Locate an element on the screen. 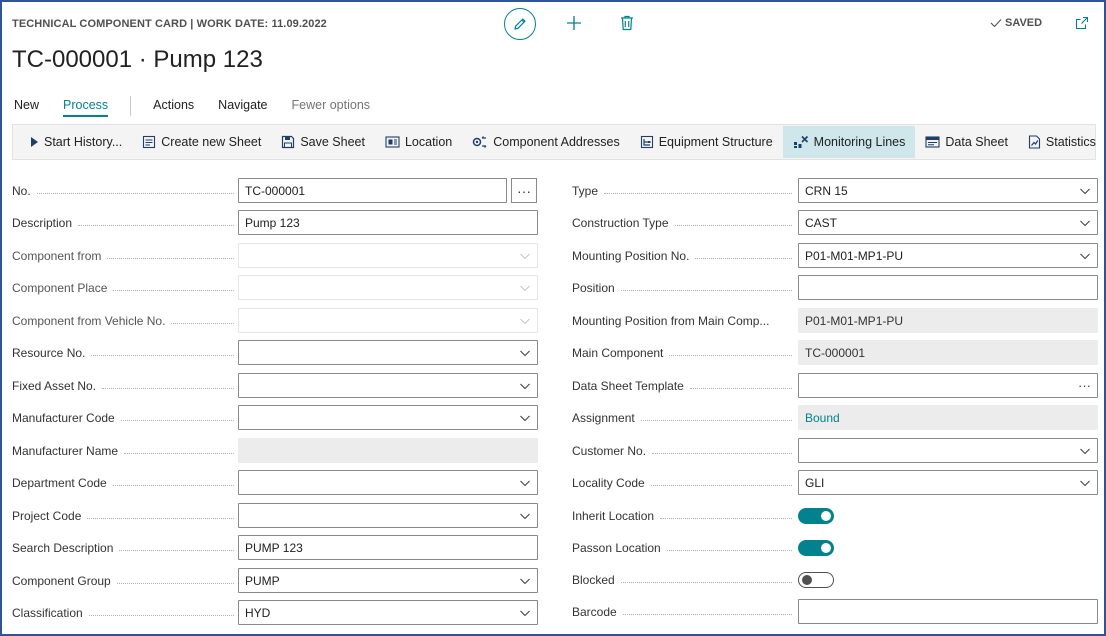  tab-fewer-options: Fewer options is located at coordinates (331, 106).